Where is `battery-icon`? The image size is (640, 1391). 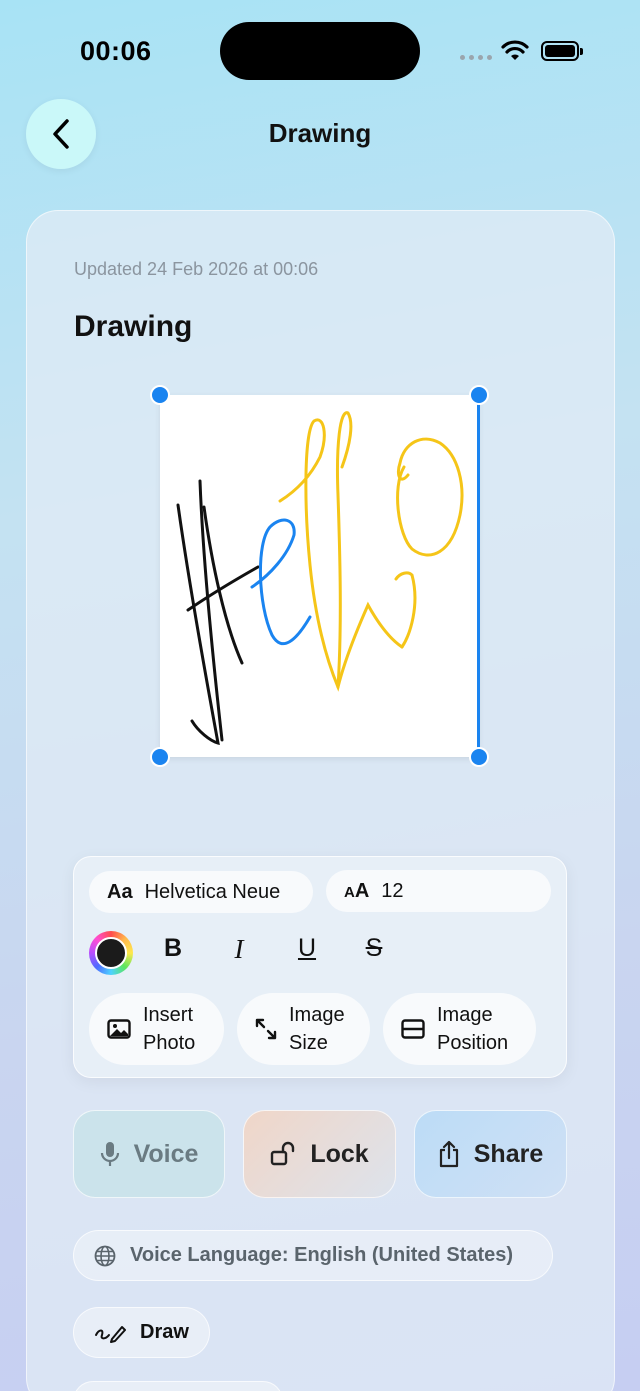 battery-icon is located at coordinates (562, 51).